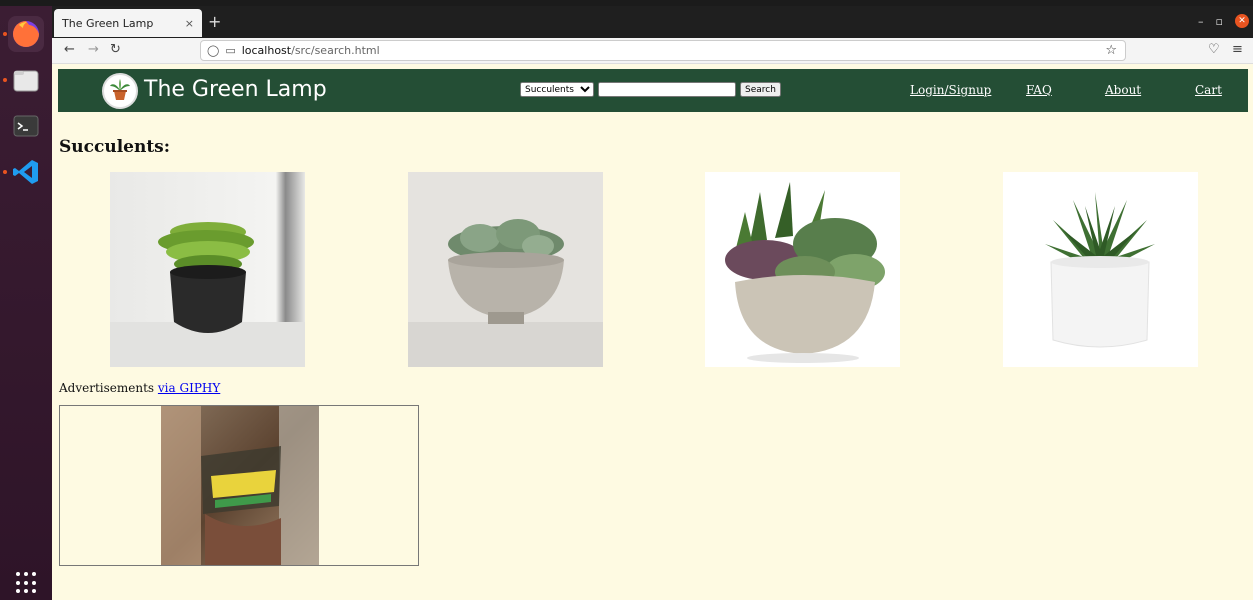 The width and height of the screenshot is (1253, 600). I want to click on terminal-launcher, so click(26, 126).